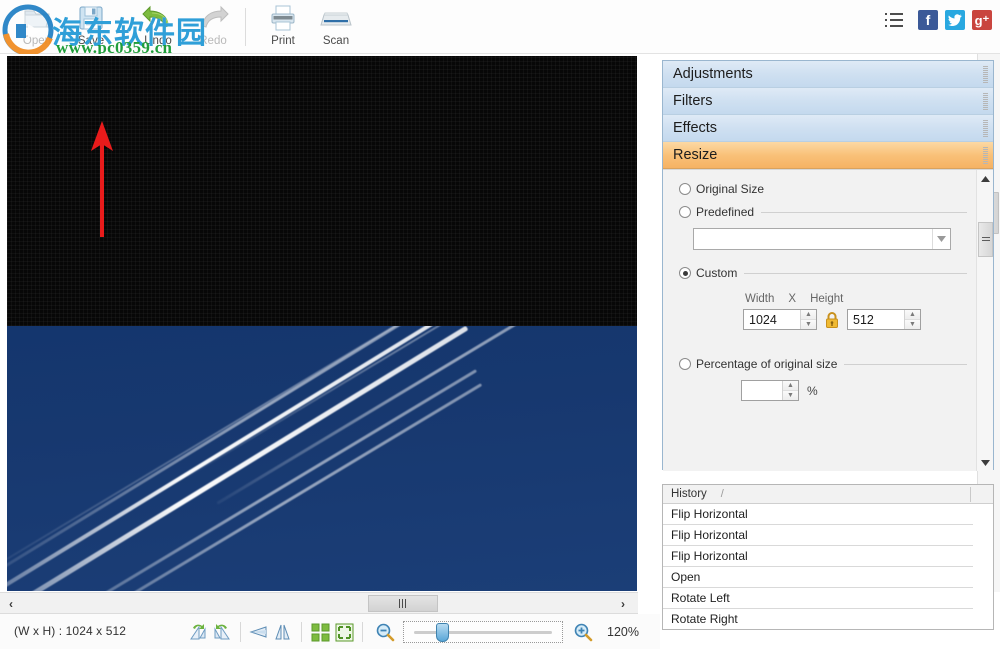 This screenshot has width=1000, height=649. I want to click on scan-button-label: Scan, so click(336, 41).